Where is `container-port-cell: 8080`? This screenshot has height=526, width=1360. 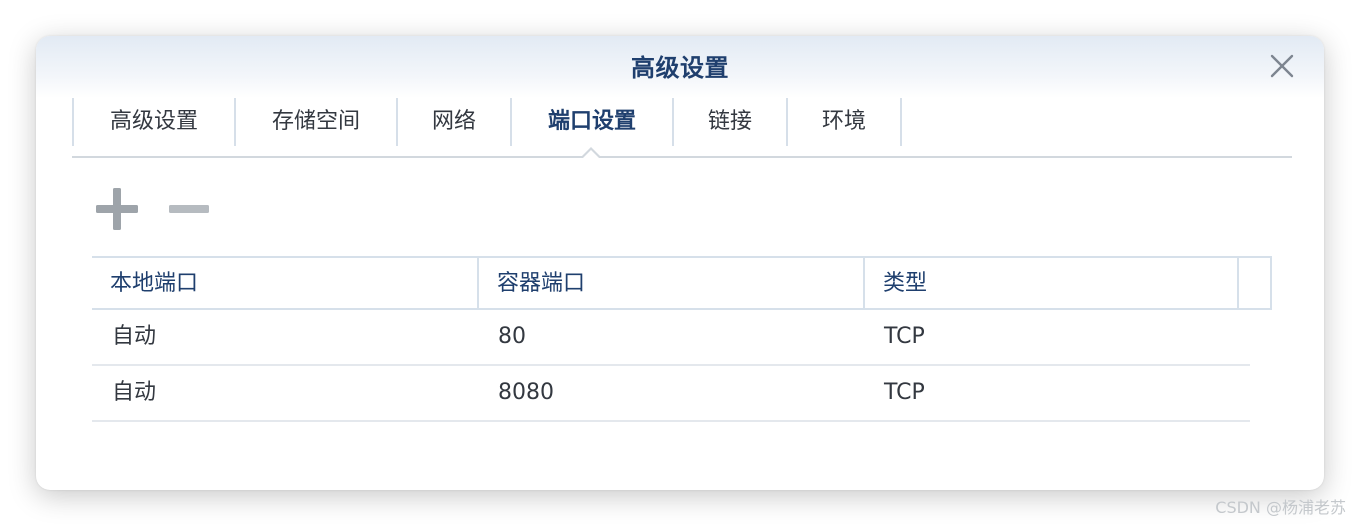 container-port-cell: 8080 is located at coordinates (526, 392).